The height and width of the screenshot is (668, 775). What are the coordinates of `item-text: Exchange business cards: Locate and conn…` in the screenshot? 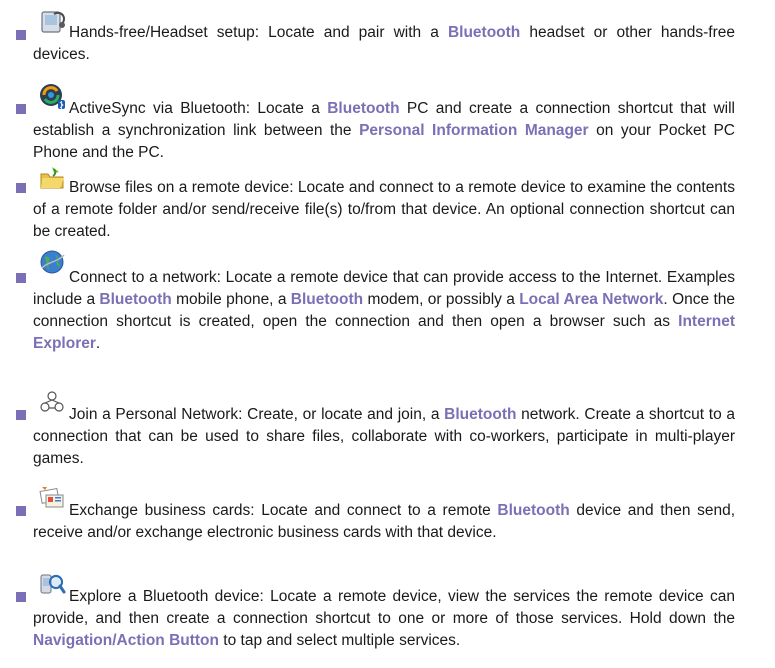 It's located at (384, 521).